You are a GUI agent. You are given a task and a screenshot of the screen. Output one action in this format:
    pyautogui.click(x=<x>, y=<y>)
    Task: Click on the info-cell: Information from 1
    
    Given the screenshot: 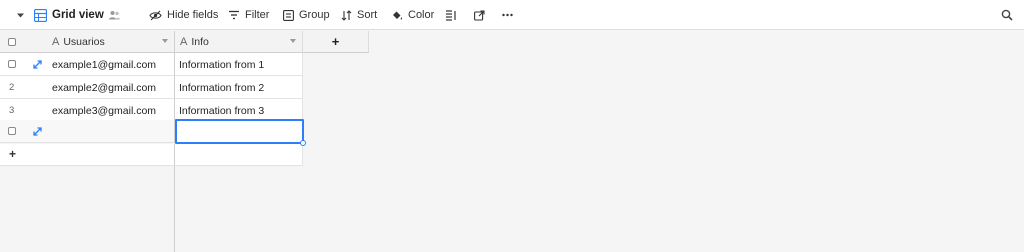 What is the action you would take?
    pyautogui.click(x=221, y=64)
    